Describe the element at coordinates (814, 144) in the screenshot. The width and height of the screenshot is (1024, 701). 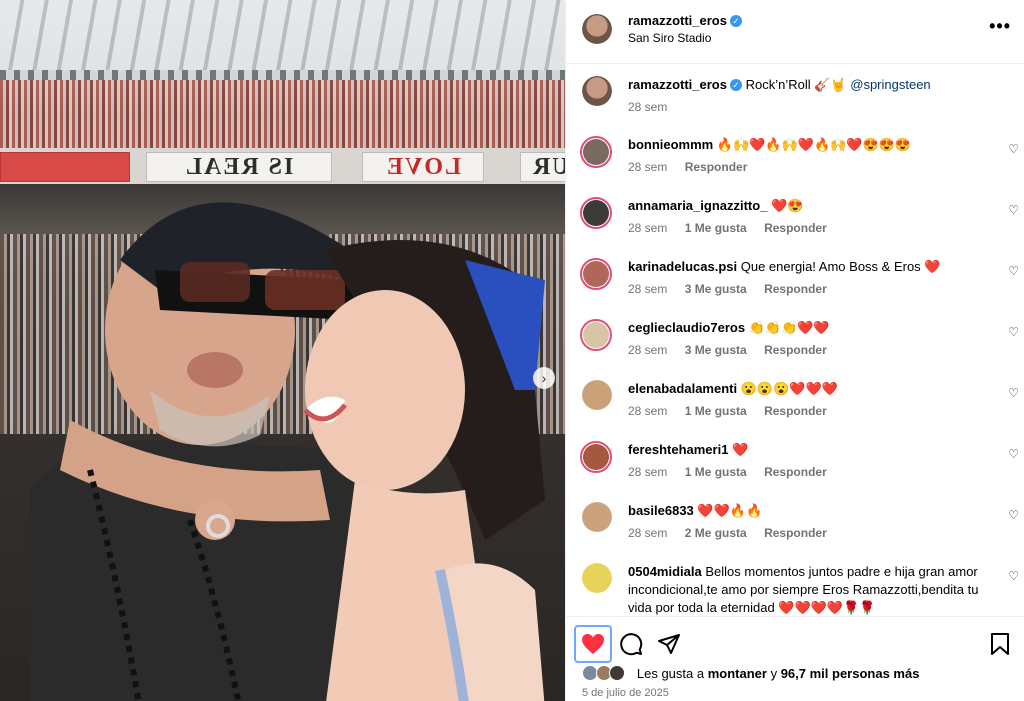
I see `comment-text: 🔥🙌❤️🔥🙌❤️🔥🙌❤️😍😍😍` at that location.